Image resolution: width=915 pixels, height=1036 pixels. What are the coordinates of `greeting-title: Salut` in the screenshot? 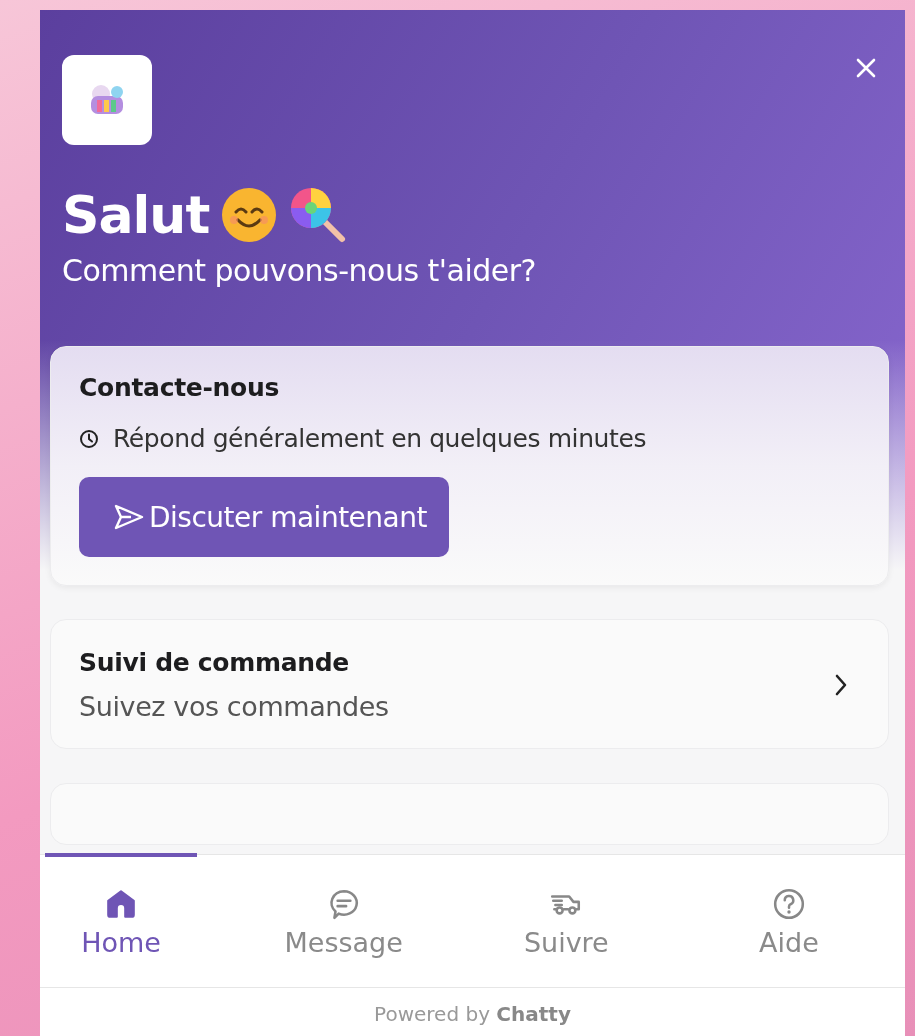 It's located at (136, 215).